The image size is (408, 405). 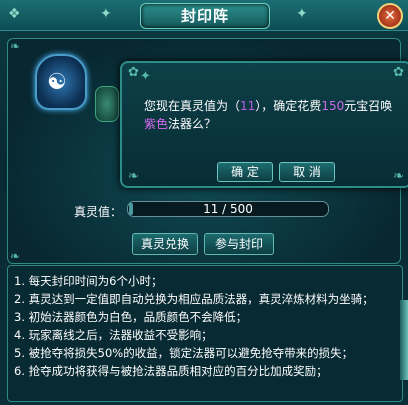 I want to click on spirit-value-highlight: 11, so click(x=248, y=106).